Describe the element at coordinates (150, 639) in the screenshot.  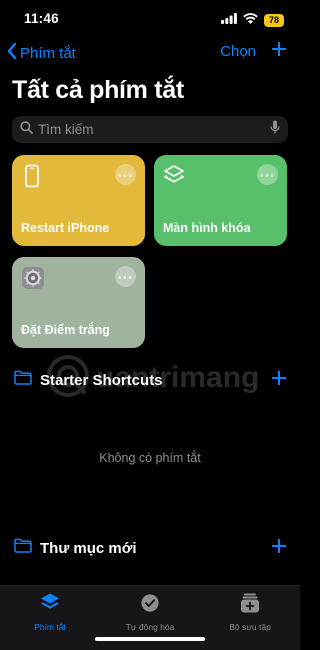
I see `home-indicator` at that location.